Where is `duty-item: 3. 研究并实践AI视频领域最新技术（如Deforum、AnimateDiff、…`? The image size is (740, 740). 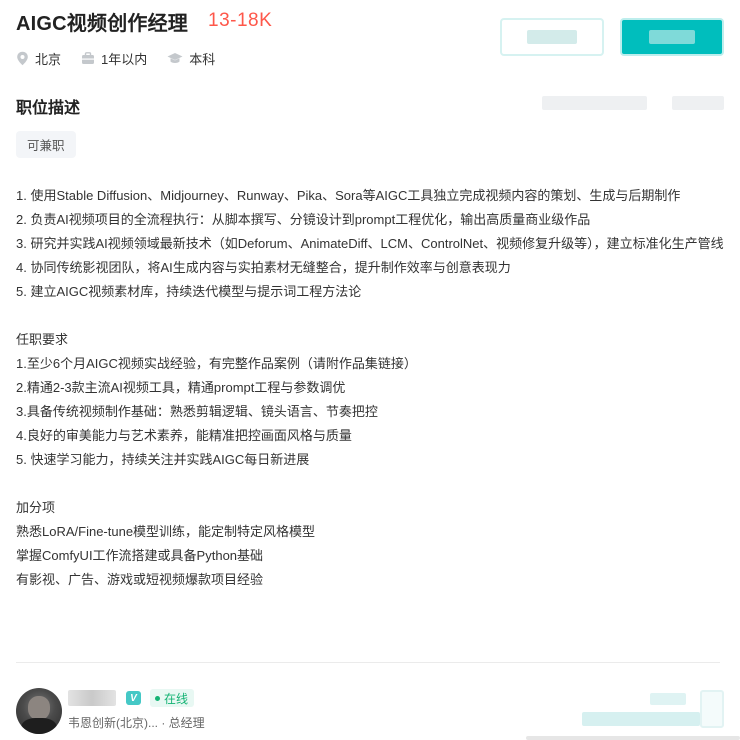 duty-item: 3. 研究并实践AI视频领域最新技术（如Deforum、AnimateDiff、… is located at coordinates (370, 243).